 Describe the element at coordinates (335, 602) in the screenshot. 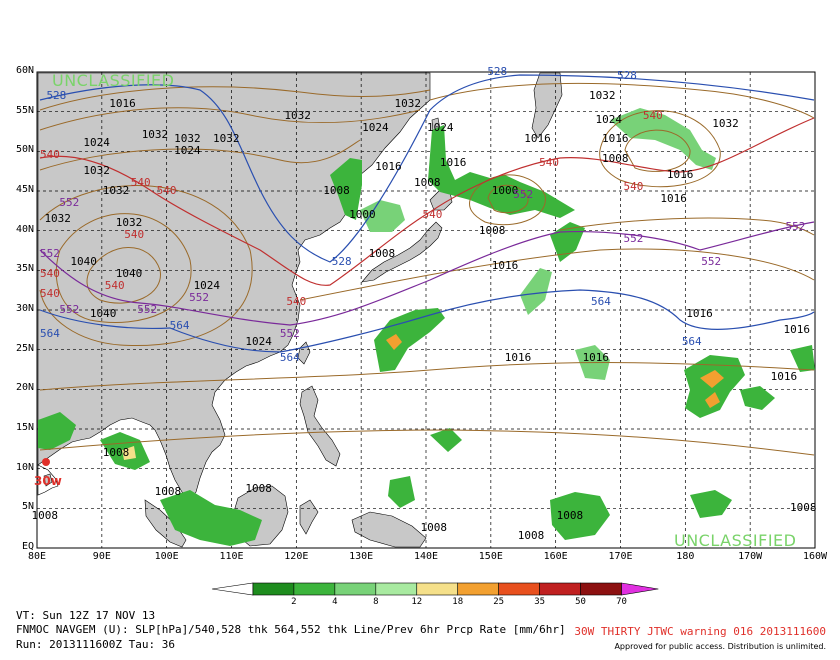

I see `colorbar-value: 4` at that location.